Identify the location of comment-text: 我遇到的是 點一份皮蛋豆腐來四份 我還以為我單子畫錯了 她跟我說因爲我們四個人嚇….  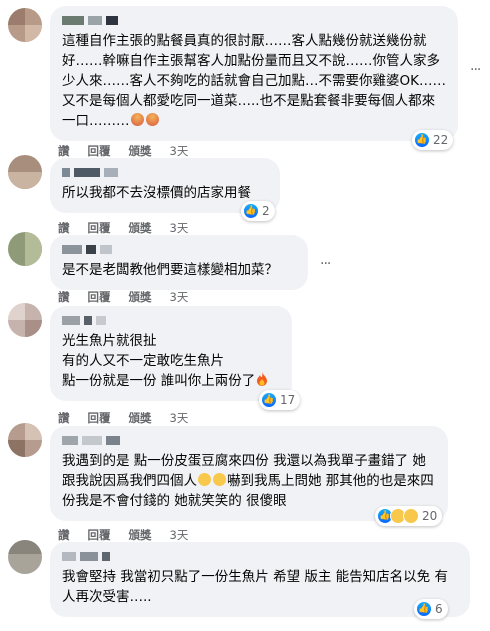
(248, 481).